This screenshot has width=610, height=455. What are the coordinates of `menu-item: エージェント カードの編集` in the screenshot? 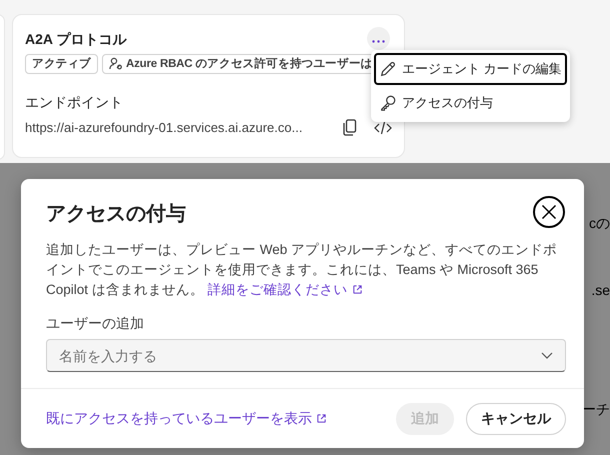 It's located at (470, 69).